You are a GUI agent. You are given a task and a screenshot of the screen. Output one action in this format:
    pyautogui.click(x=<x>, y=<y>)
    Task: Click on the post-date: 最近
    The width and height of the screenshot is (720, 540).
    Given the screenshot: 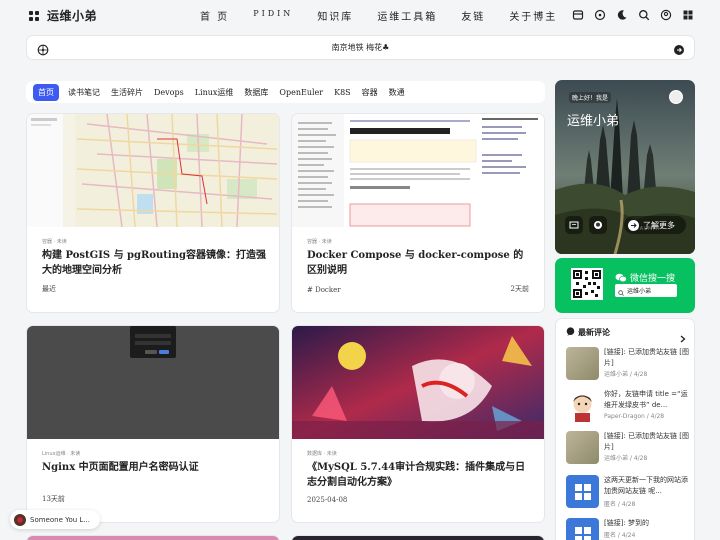 What is the action you would take?
    pyautogui.click(x=49, y=289)
    